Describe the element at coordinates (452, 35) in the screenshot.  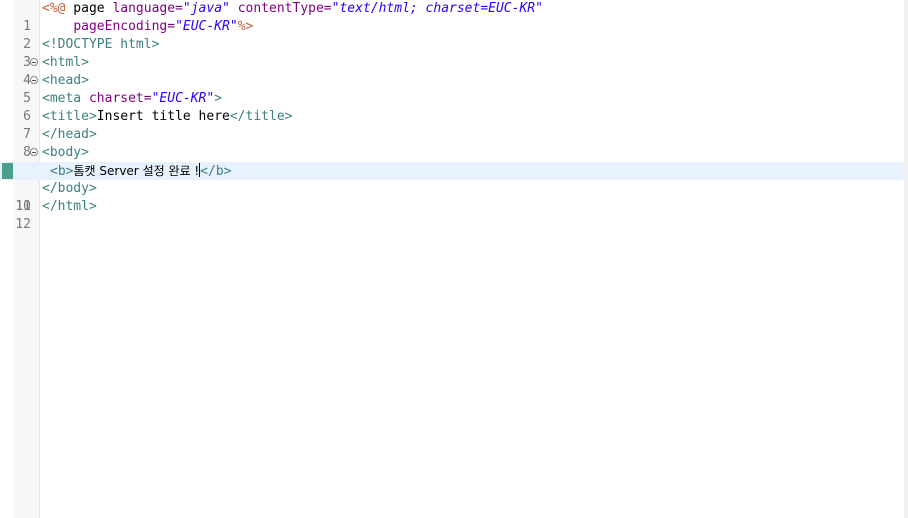
I see `code-line-2: 2 pageEncoding="EUC-KR"%>` at that location.